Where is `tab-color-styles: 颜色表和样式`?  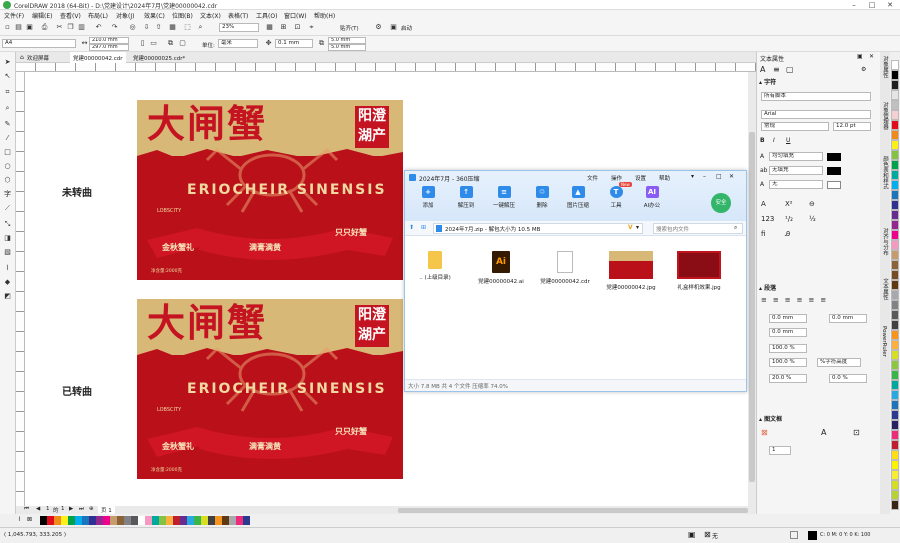 tab-color-styles: 颜色表和样式 is located at coordinates (885, 172).